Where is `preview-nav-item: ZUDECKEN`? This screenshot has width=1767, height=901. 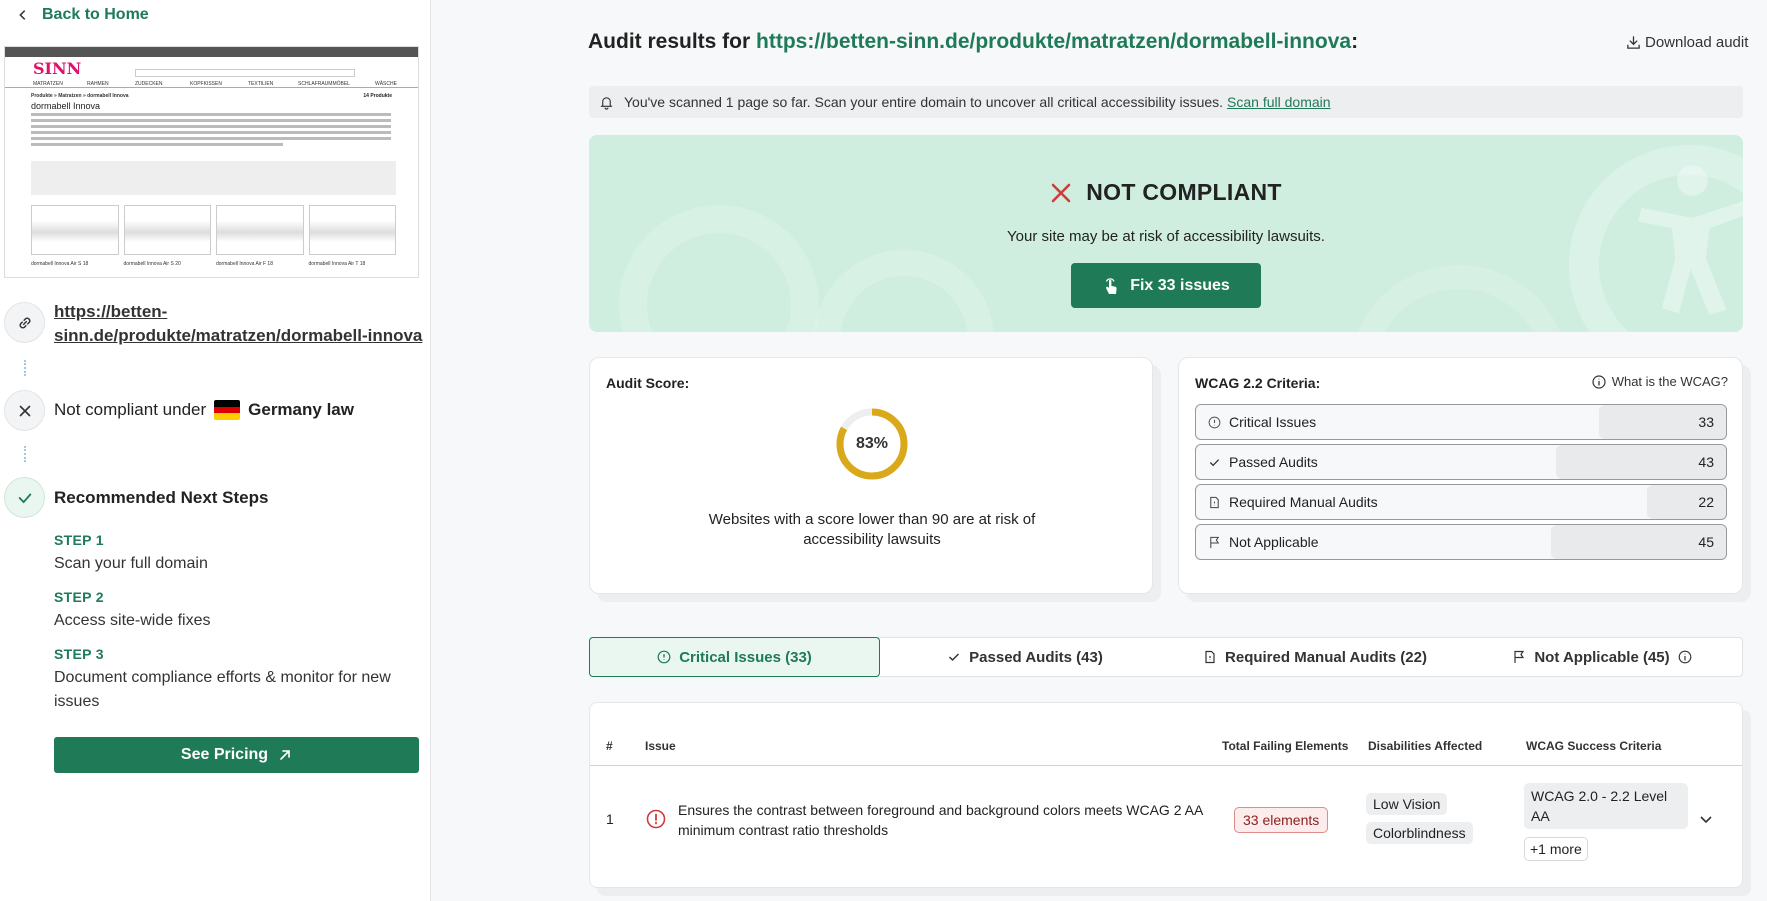 preview-nav-item: ZUDECKEN is located at coordinates (149, 84).